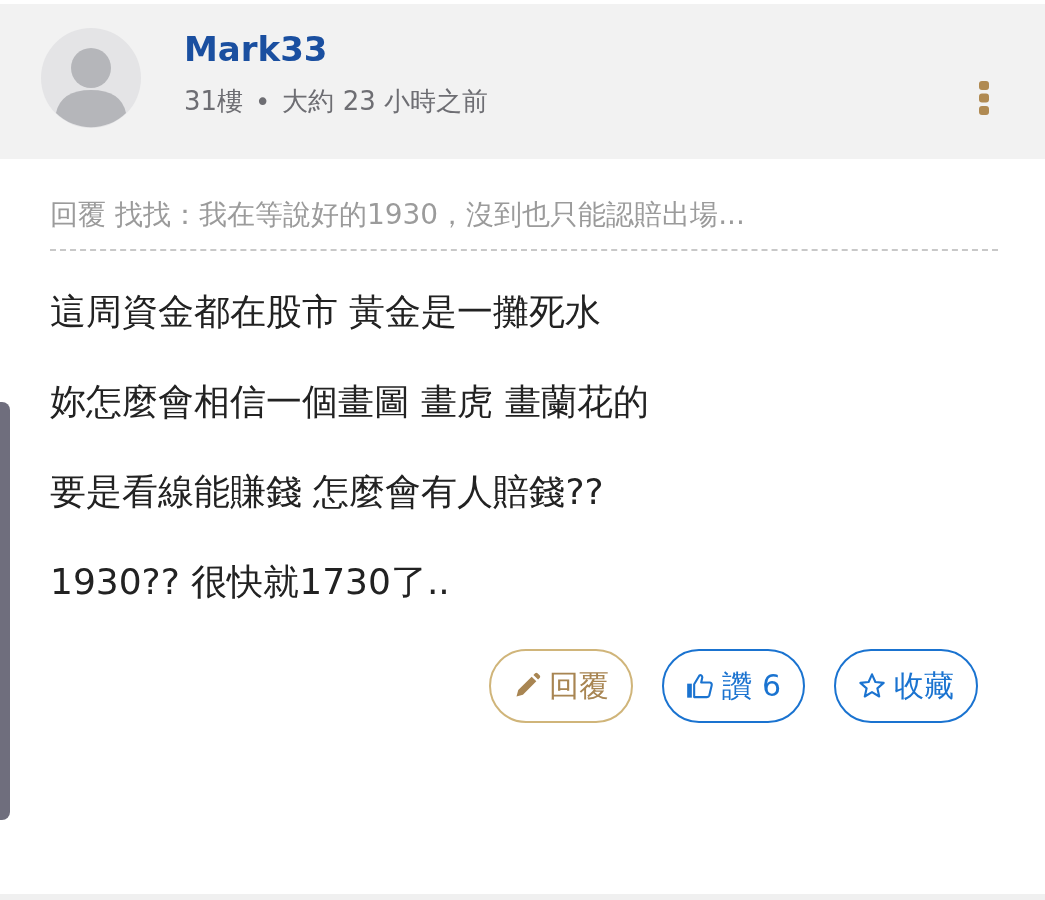  Describe the element at coordinates (385, 101) in the screenshot. I see `post-time: 大約 23 小時之前` at that location.